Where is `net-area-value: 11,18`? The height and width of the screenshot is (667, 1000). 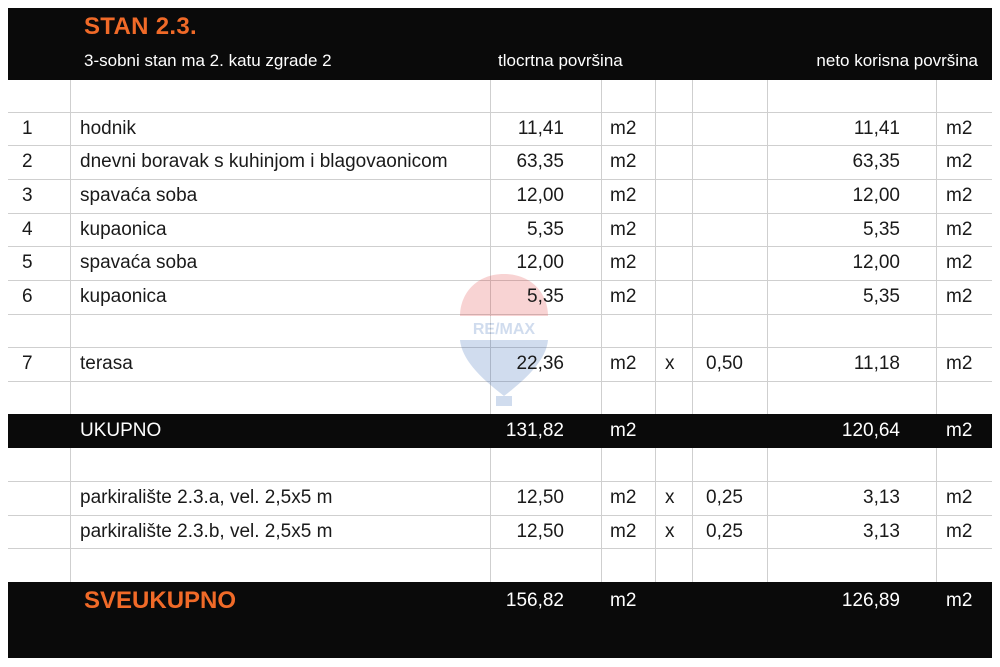 net-area-value: 11,18 is located at coordinates (876, 363).